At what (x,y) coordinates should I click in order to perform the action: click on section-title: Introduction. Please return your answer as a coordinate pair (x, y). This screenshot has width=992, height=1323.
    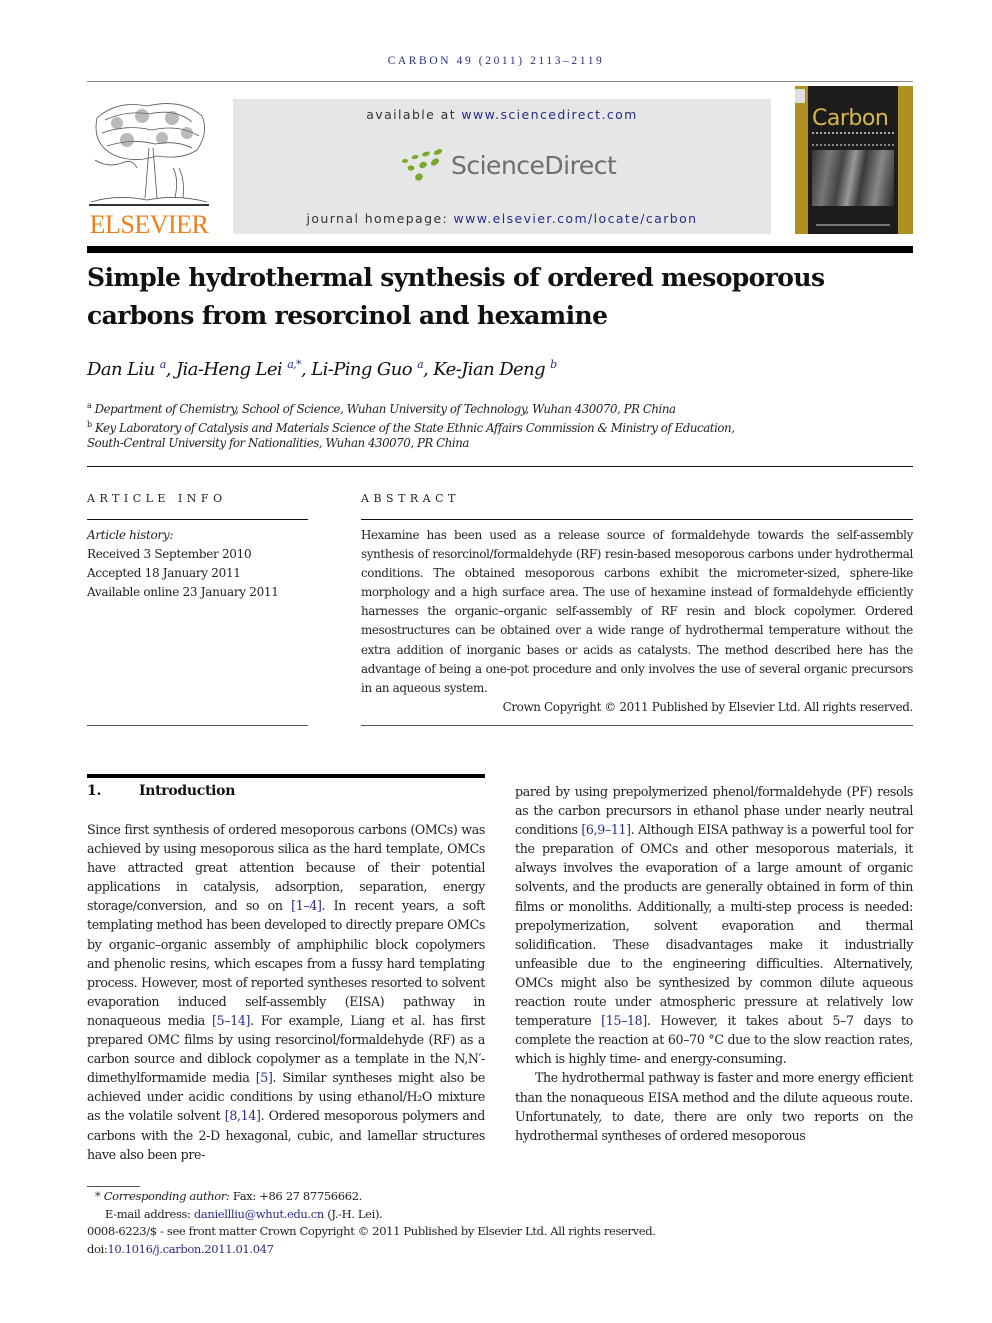
    Looking at the image, I should click on (187, 791).